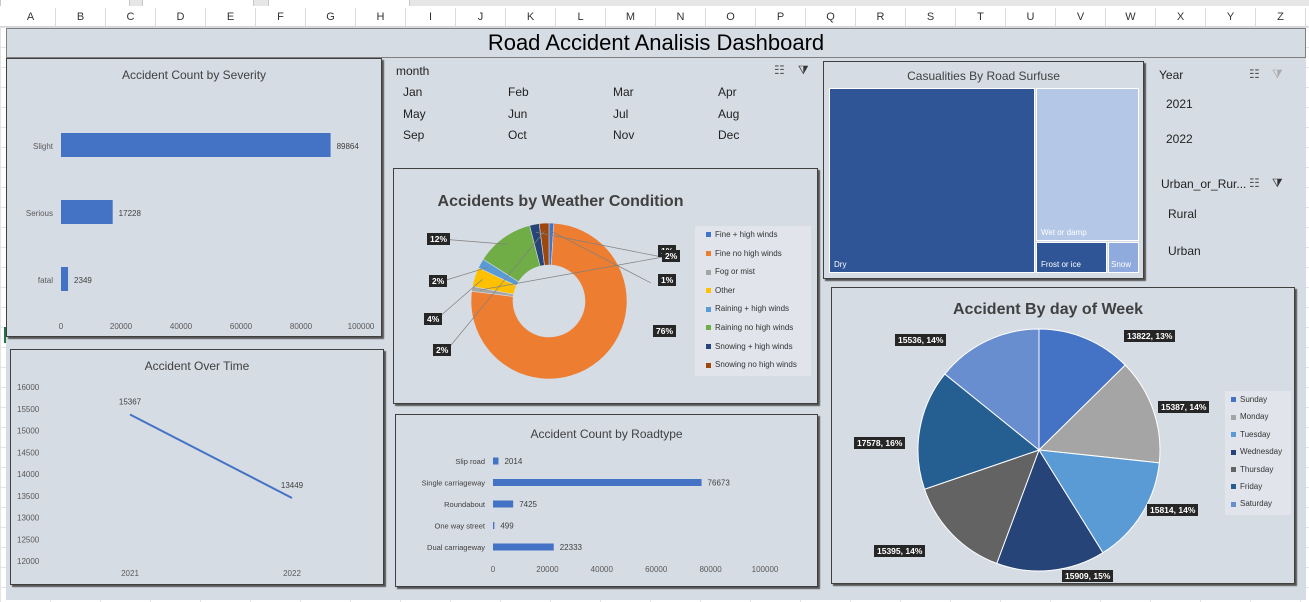 Image resolution: width=1309 pixels, height=602 pixels. I want to click on column-header: J, so click(481, 17).